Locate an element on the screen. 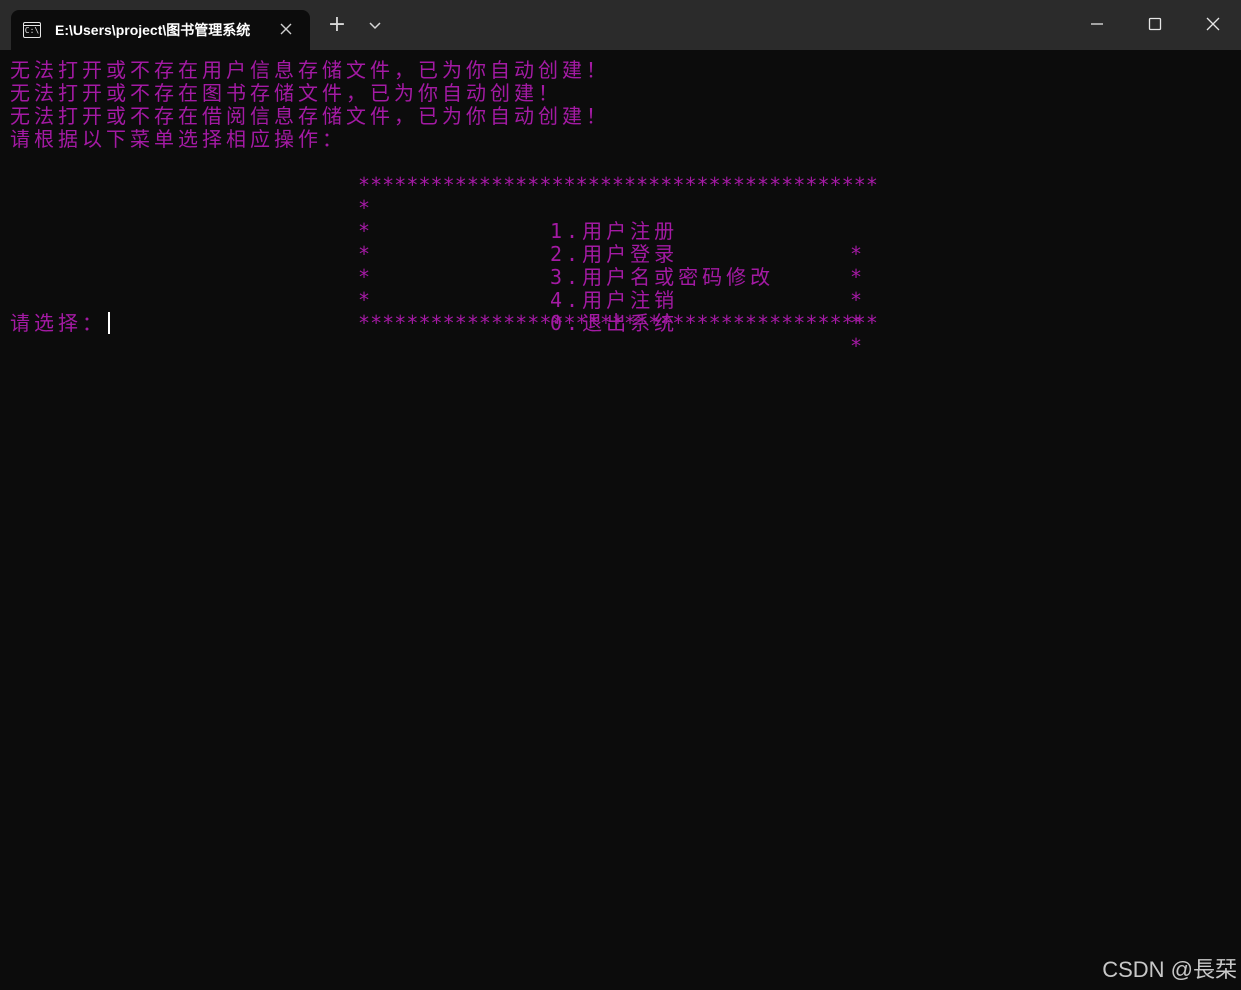 Image resolution: width=1241 pixels, height=990 pixels. menu-item-deregister: 4.用户注销 is located at coordinates (614, 300).